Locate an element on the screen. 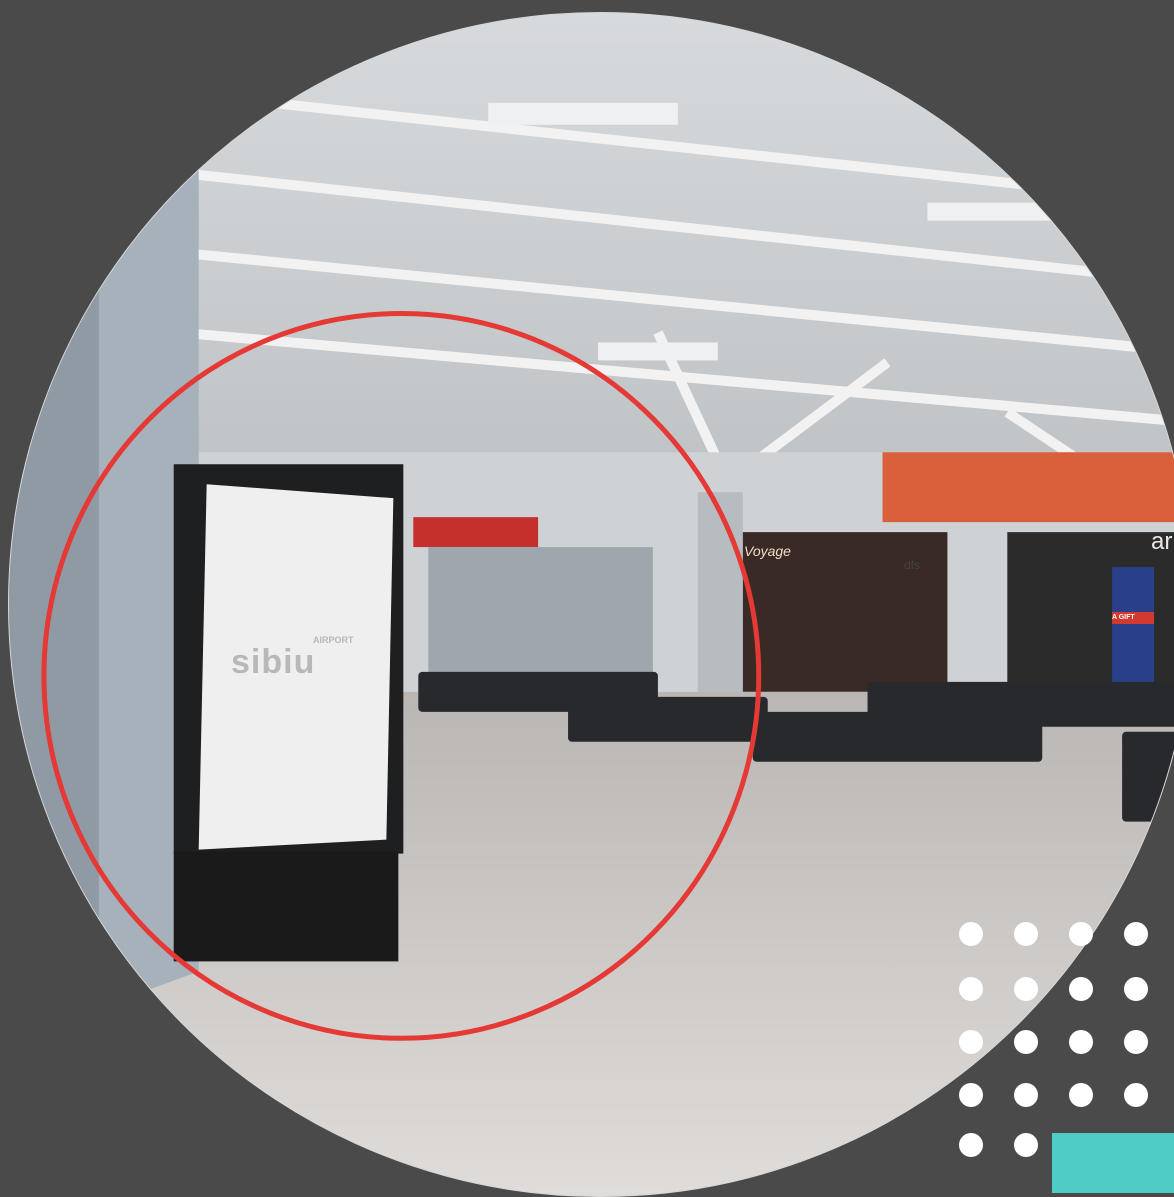 The width and height of the screenshot is (1174, 1197). logo-word: sibiu is located at coordinates (273, 662).